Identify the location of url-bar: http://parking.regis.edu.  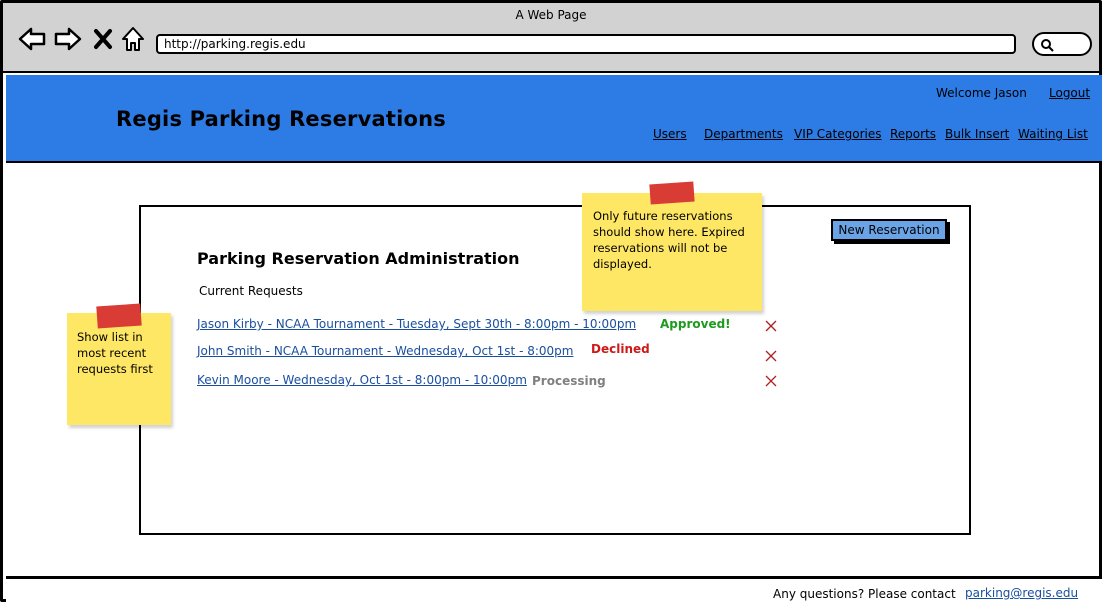
(586, 44).